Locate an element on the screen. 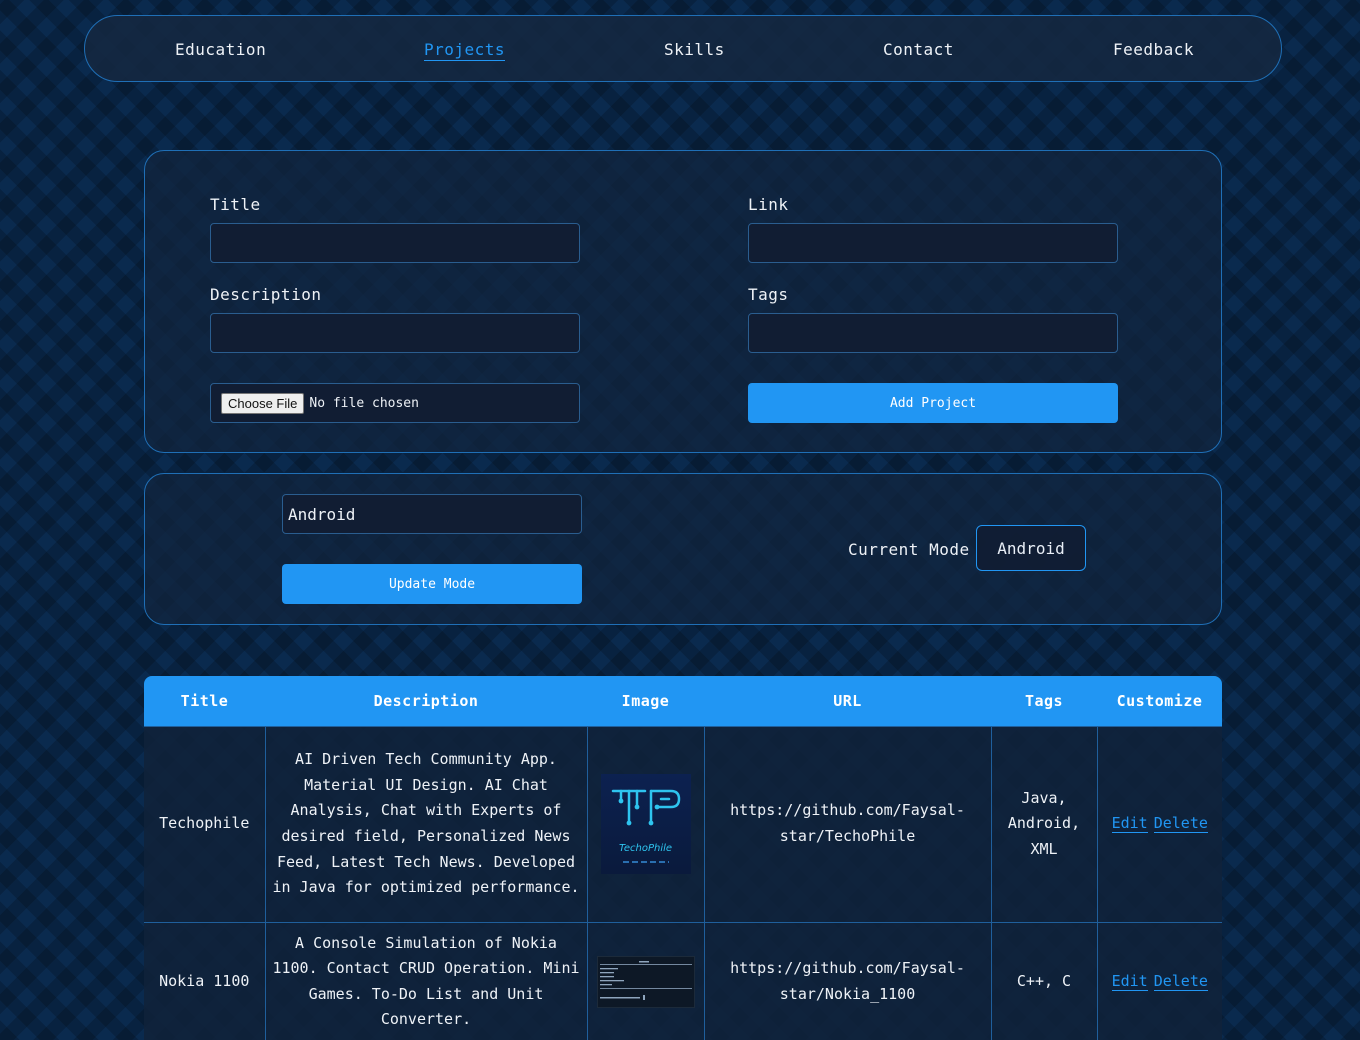  nav-item-feedback: Feedback is located at coordinates (1153, 49).